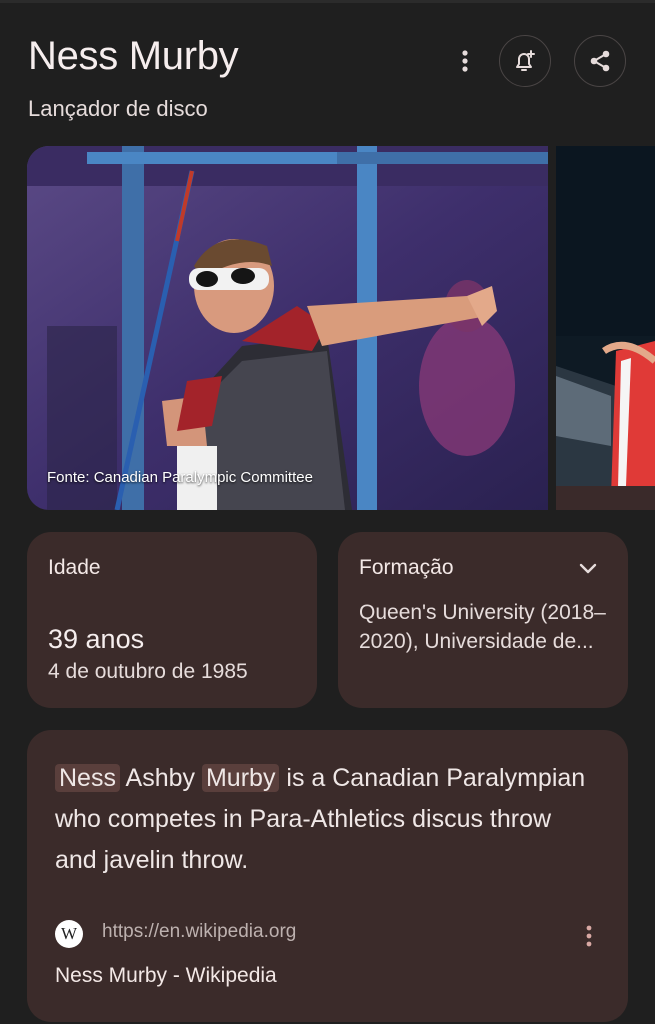 The image size is (655, 1024). I want to click on top-divider, so click(327, 1).